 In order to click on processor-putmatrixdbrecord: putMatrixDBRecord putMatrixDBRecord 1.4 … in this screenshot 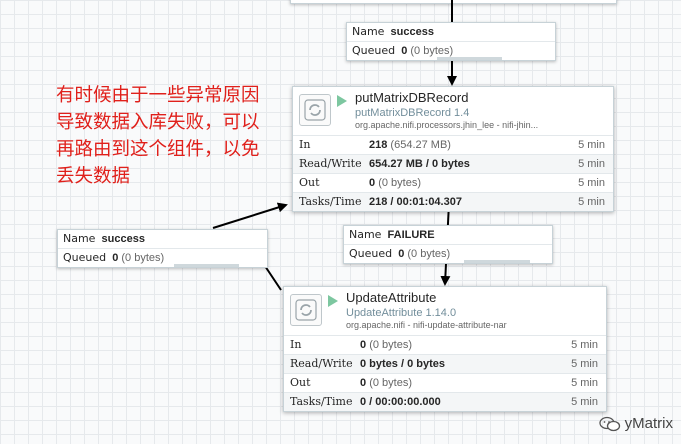, I will do `click(453, 149)`.